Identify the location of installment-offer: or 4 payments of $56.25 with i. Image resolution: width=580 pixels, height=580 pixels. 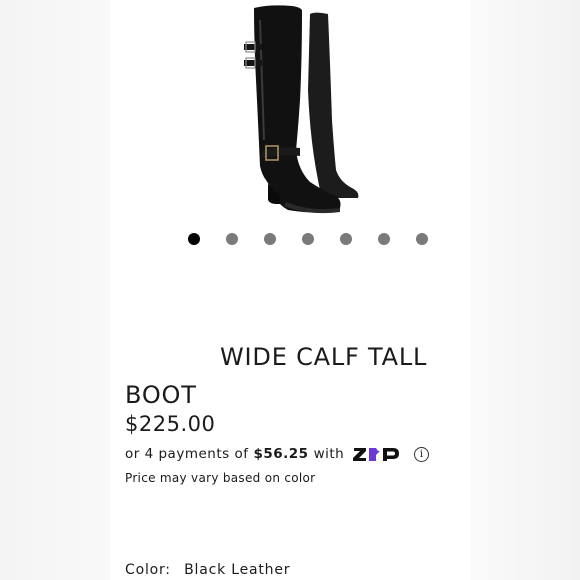
(277, 454).